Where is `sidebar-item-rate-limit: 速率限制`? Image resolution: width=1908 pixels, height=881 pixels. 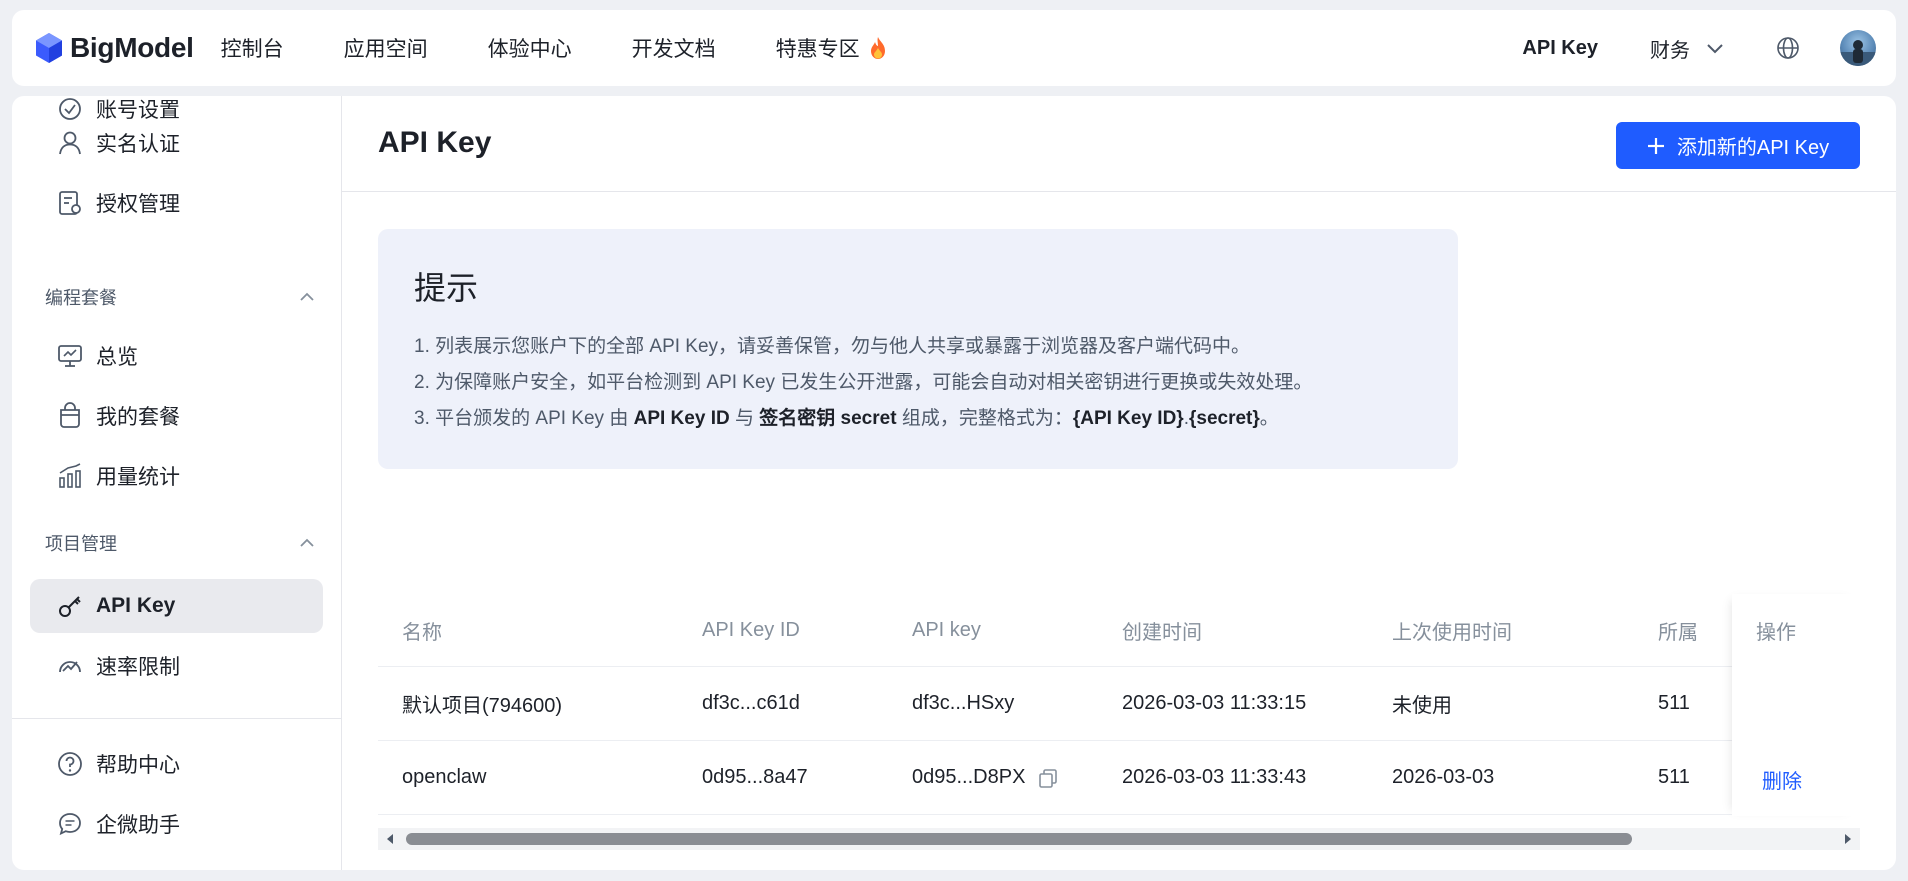
sidebar-item-rate-limit: 速率限制 is located at coordinates (176, 666).